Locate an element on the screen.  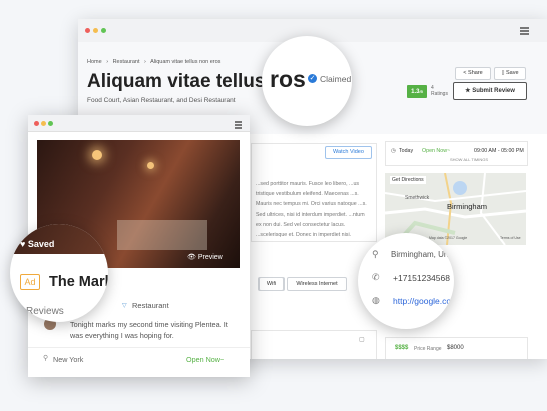
contact-website: http://google.com is located at coordinates (423, 301).